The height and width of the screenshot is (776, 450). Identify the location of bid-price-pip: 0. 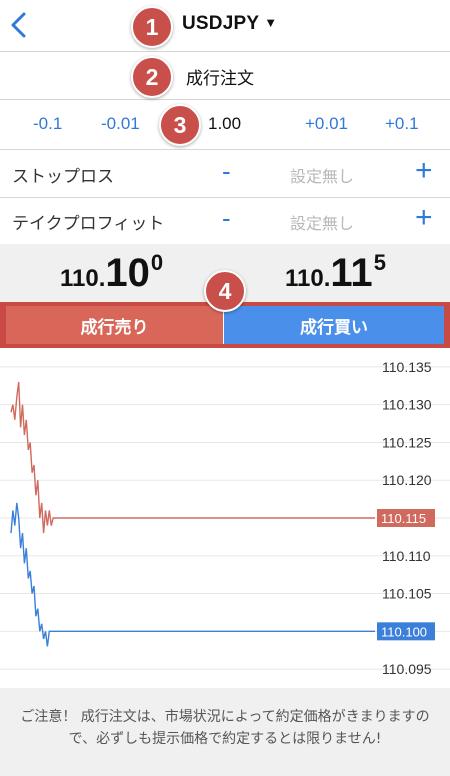
(157, 262).